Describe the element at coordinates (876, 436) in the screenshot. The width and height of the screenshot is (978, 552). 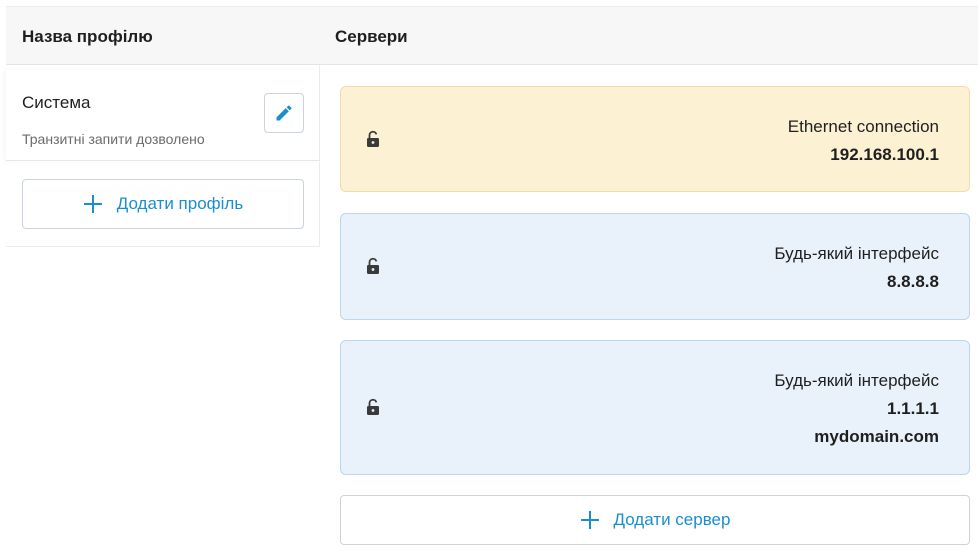
I see `server-domain: mydomain.com` at that location.